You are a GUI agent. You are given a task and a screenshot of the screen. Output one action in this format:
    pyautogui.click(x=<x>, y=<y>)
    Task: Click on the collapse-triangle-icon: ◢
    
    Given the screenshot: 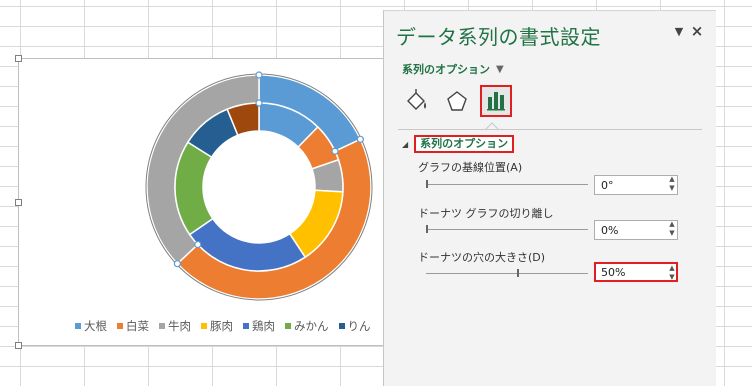 What is the action you would take?
    pyautogui.click(x=405, y=144)
    